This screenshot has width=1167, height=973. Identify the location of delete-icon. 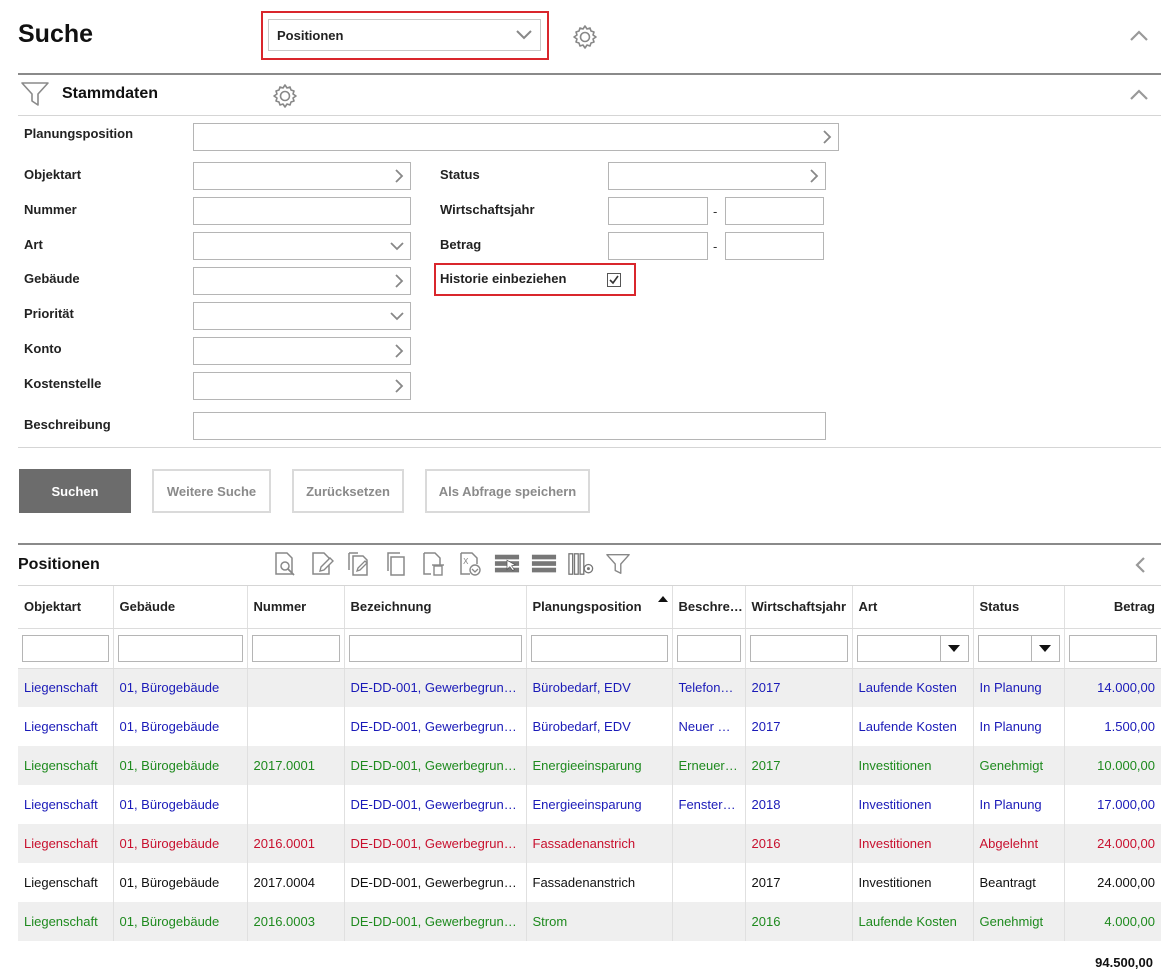
(433, 564).